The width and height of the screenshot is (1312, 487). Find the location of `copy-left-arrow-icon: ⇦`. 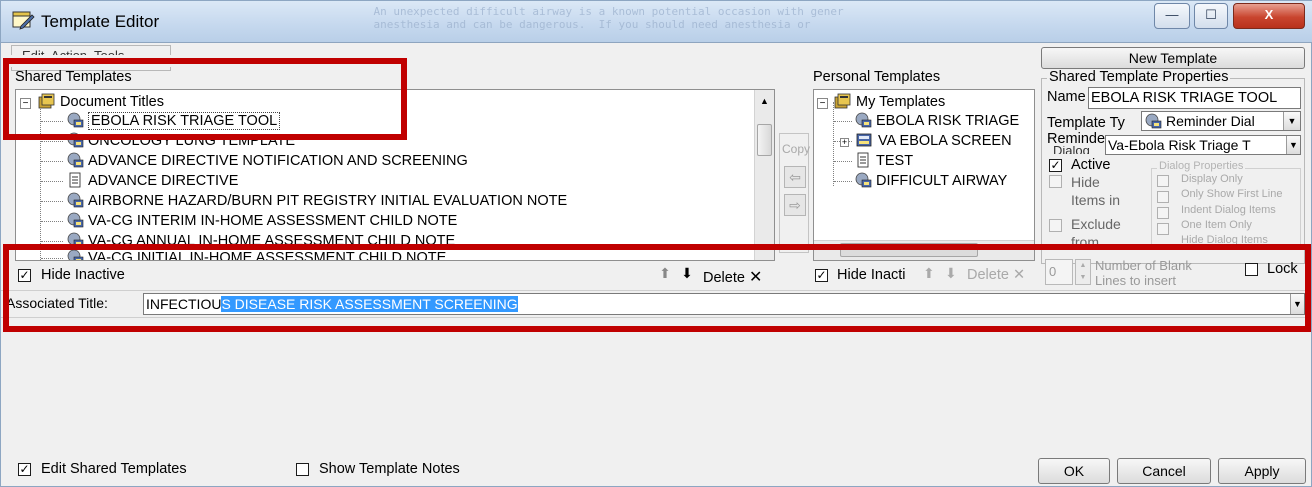

copy-left-arrow-icon: ⇦ is located at coordinates (795, 177).